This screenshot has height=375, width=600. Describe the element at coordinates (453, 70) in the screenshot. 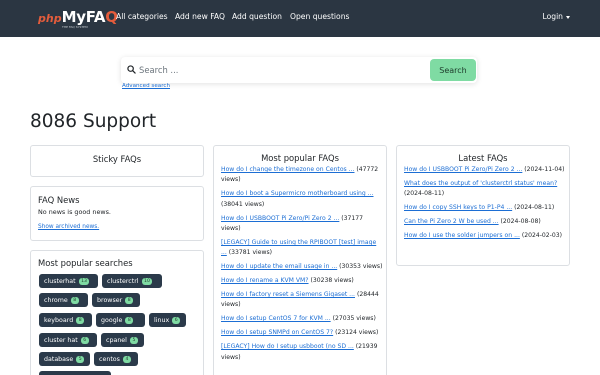

I see `search-button: Search` at that location.